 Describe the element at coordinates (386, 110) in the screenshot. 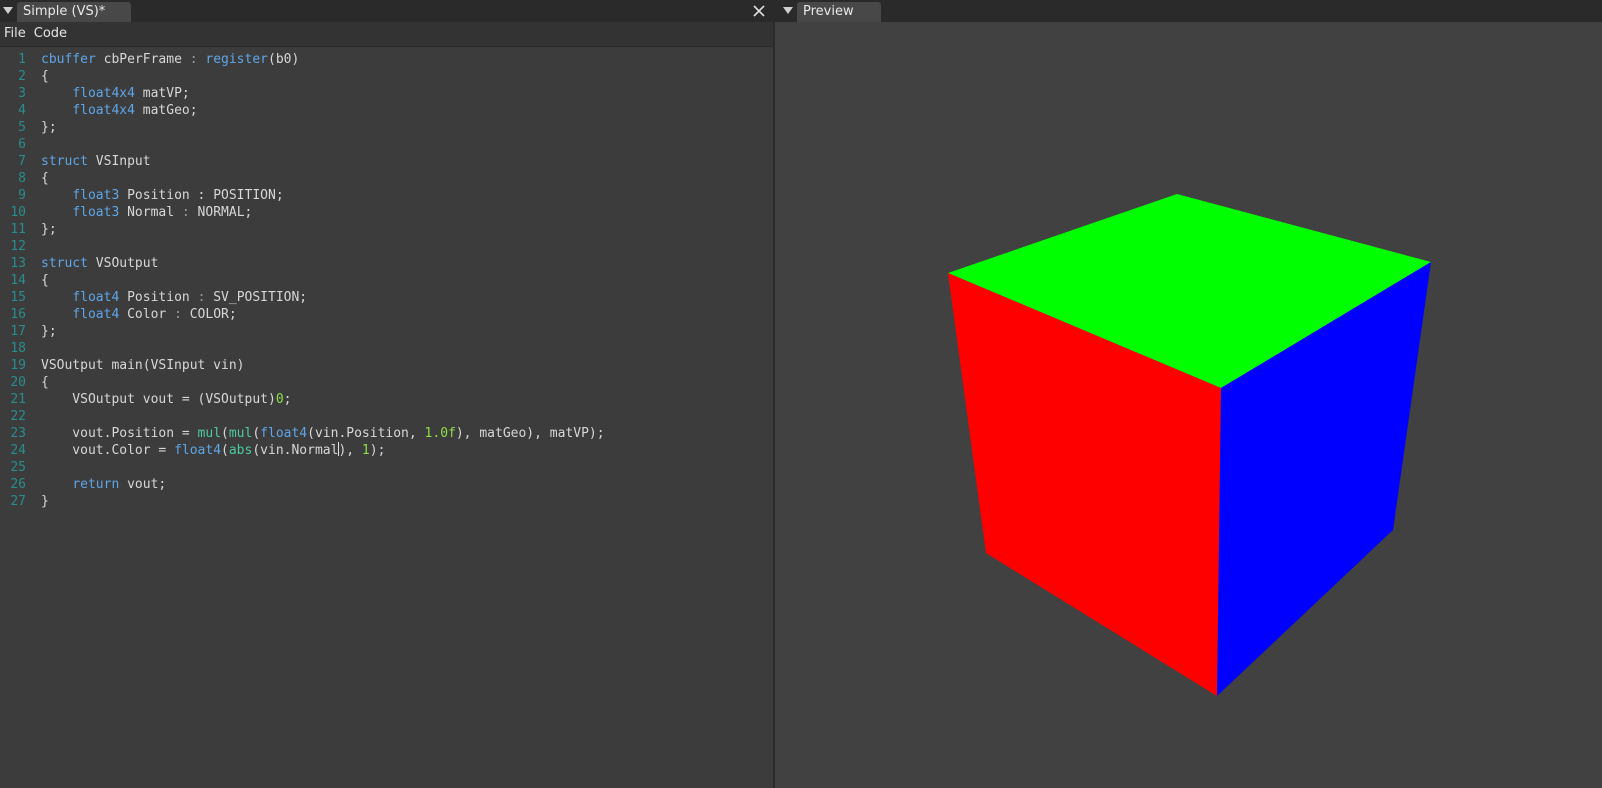

I see `code-line: 4 float4x4 matGeo;` at that location.